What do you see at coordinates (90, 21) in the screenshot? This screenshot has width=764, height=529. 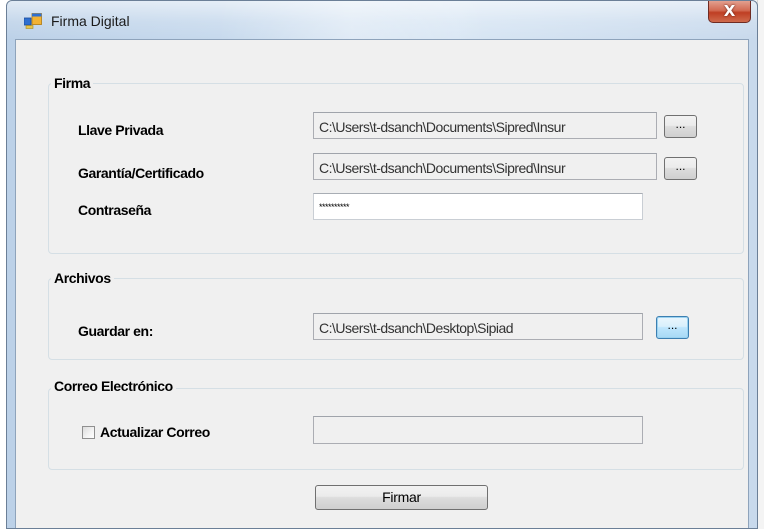 I see `window-title: Firma Digital` at bounding box center [90, 21].